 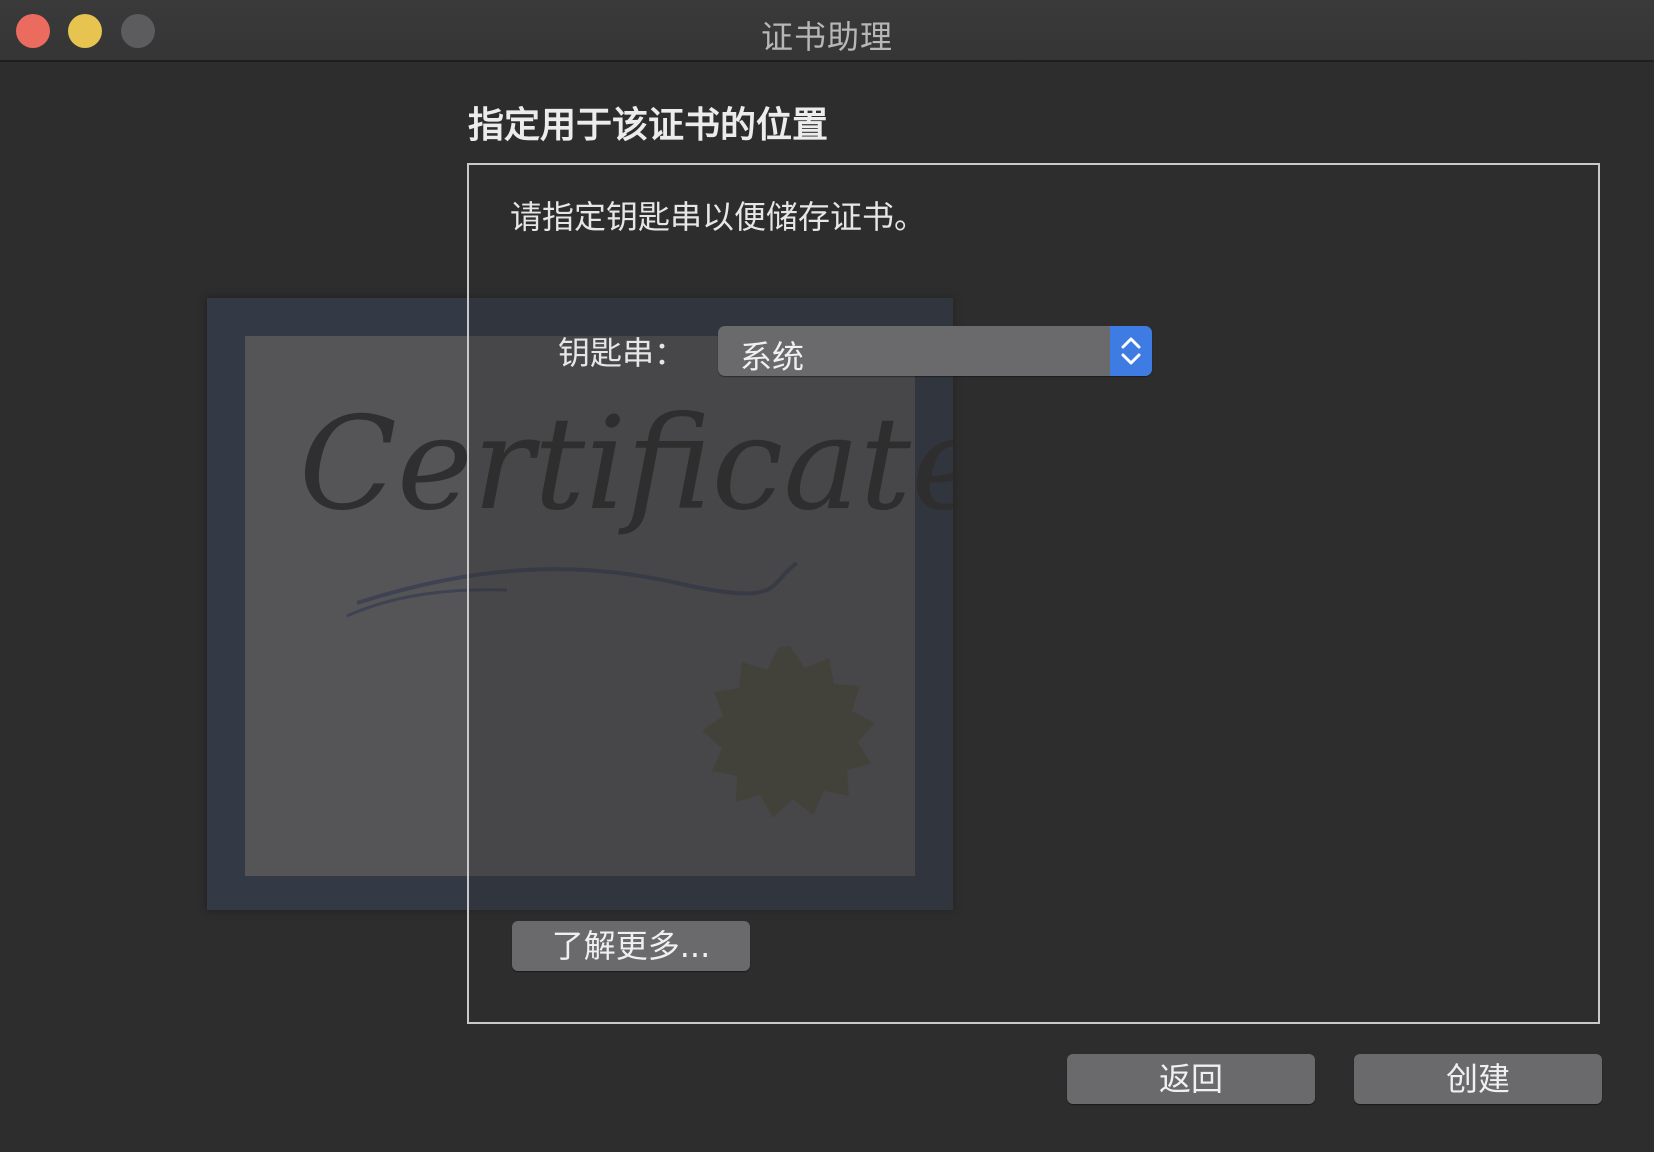 I want to click on chevron-updown-icon, so click(x=1131, y=351).